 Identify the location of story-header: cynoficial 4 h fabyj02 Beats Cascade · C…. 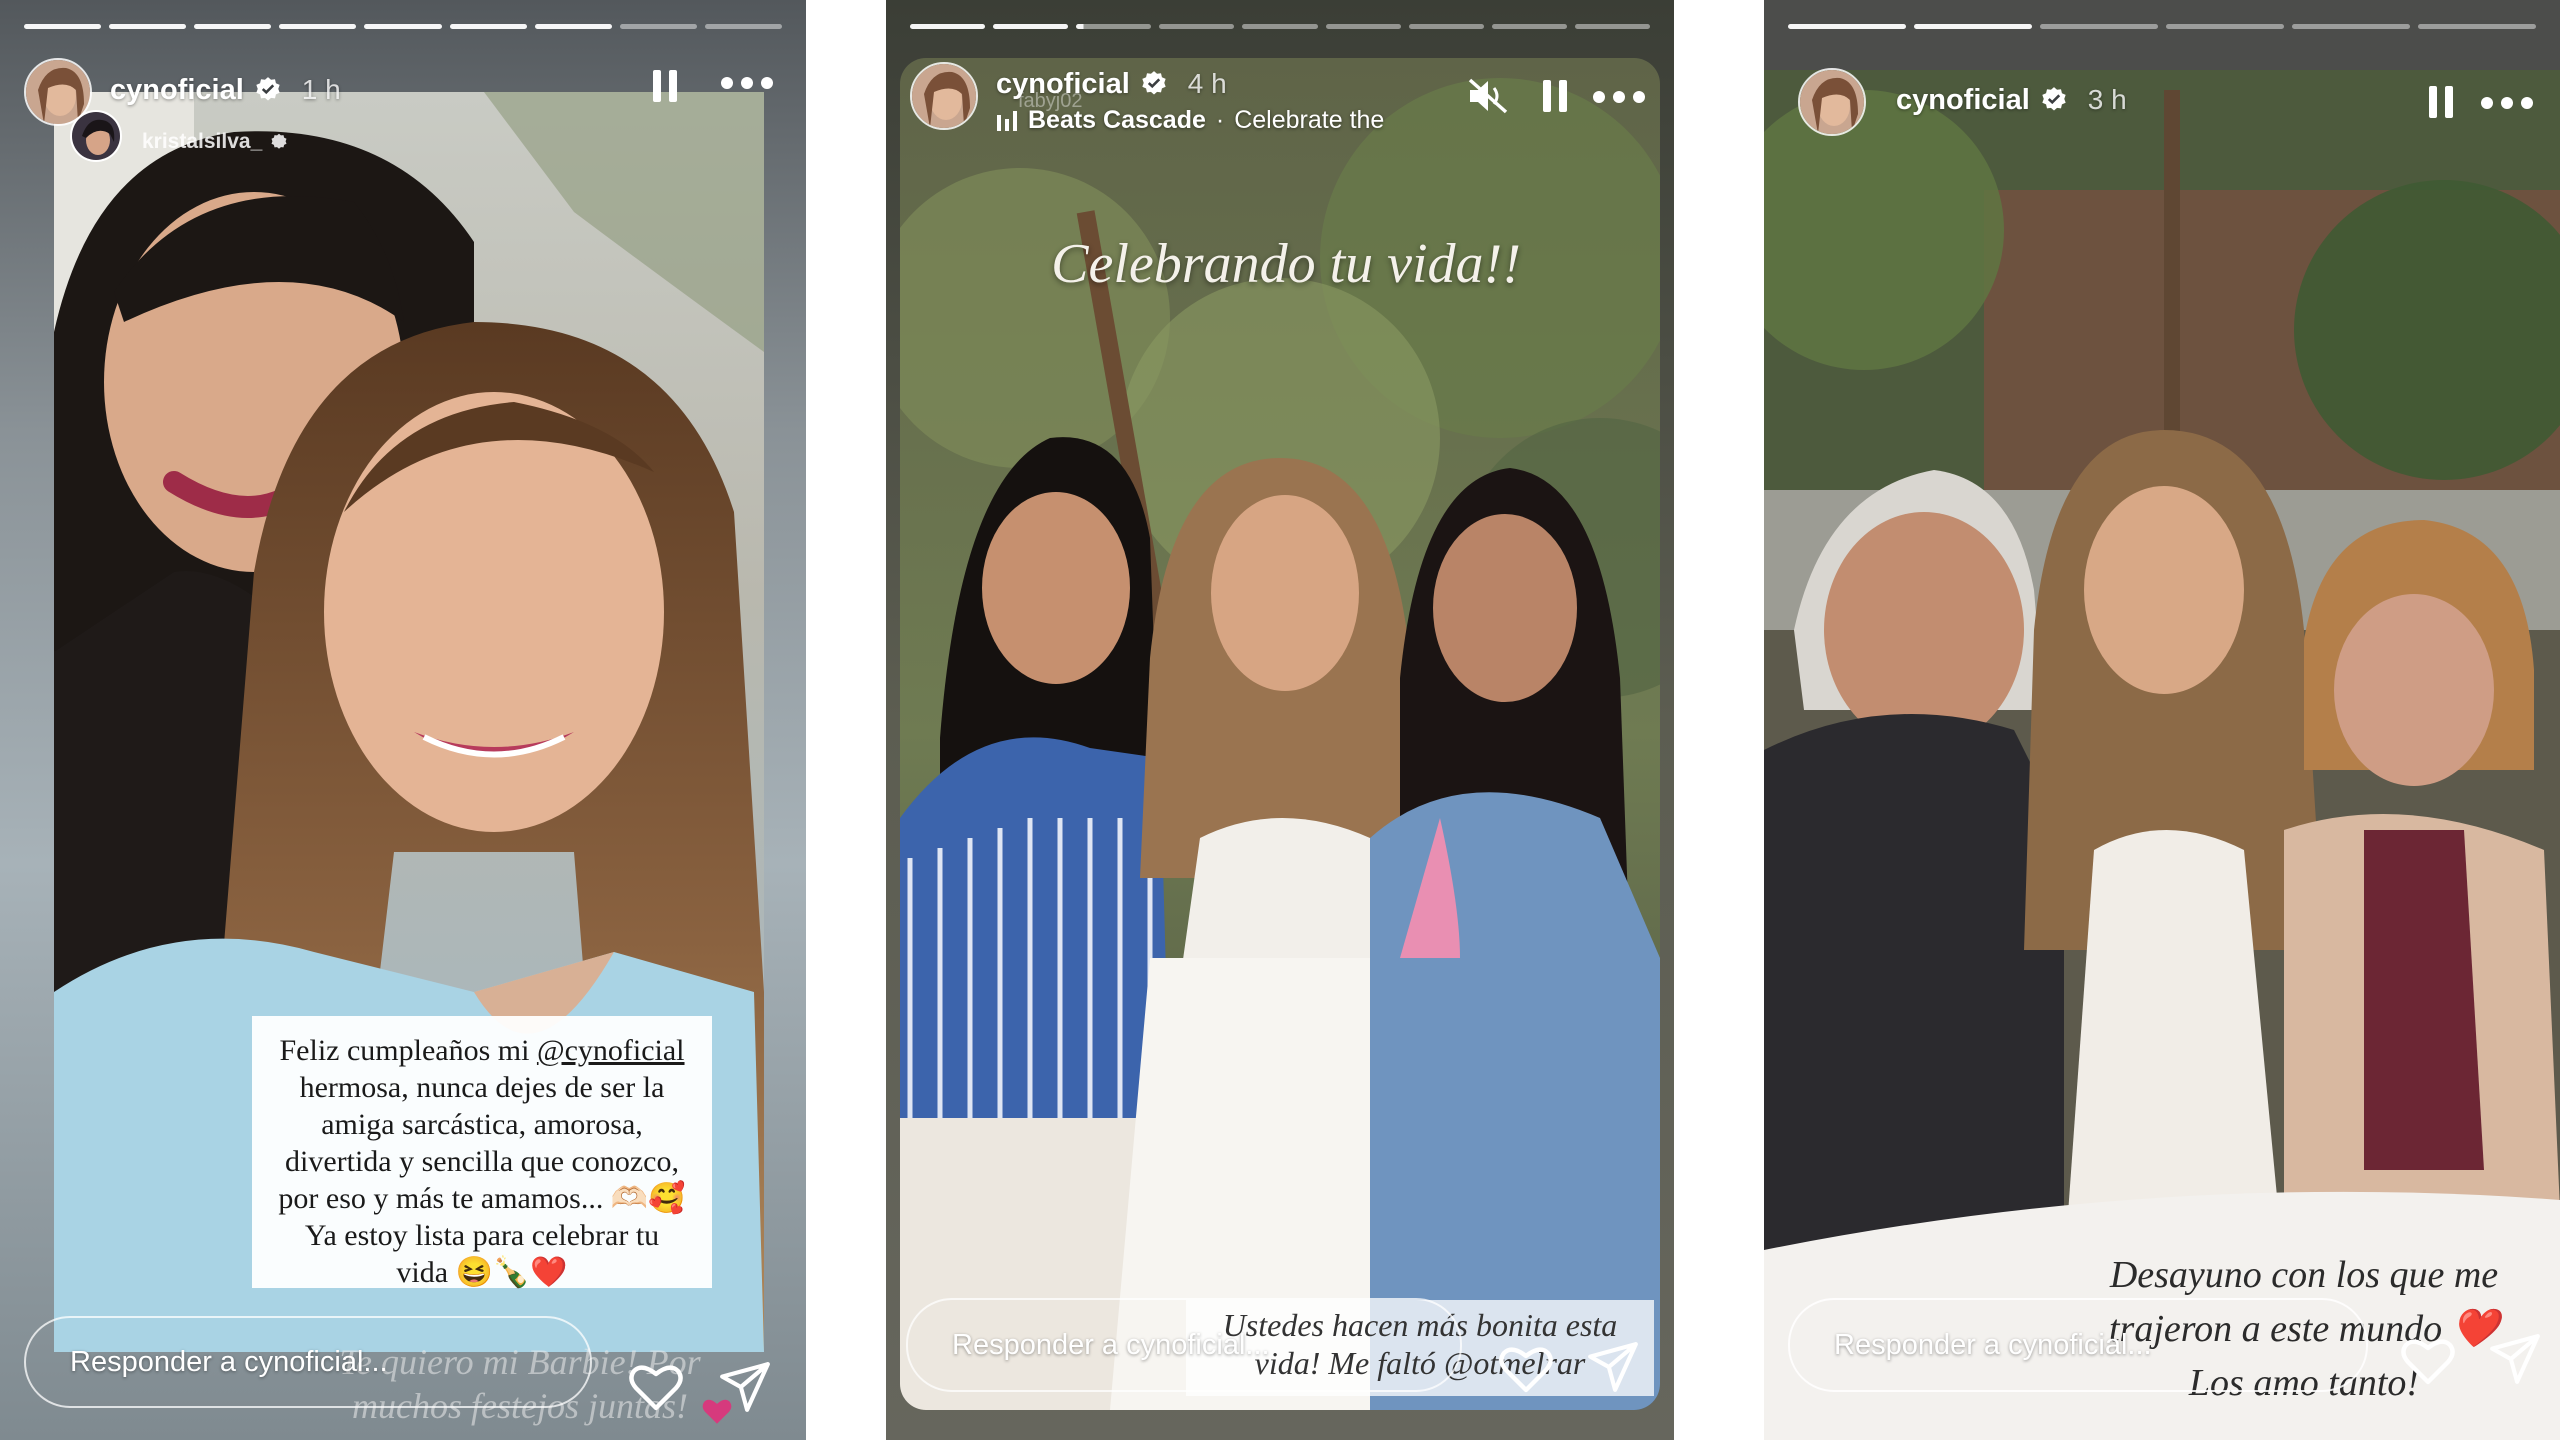
(1280, 100).